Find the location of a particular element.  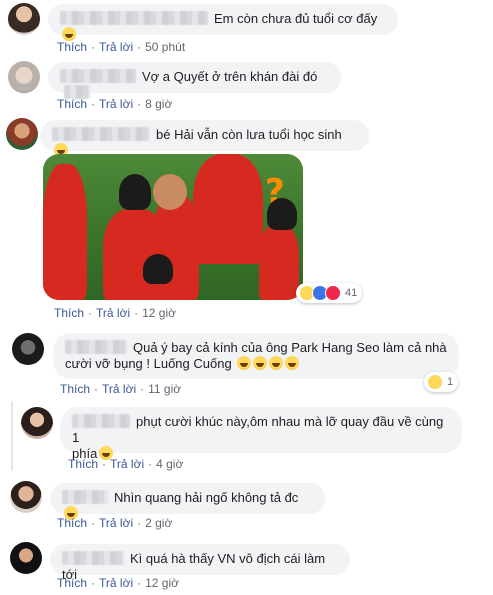

comment-text: Em còn chưa đủ tuổi cơ đấy is located at coordinates (296, 18).